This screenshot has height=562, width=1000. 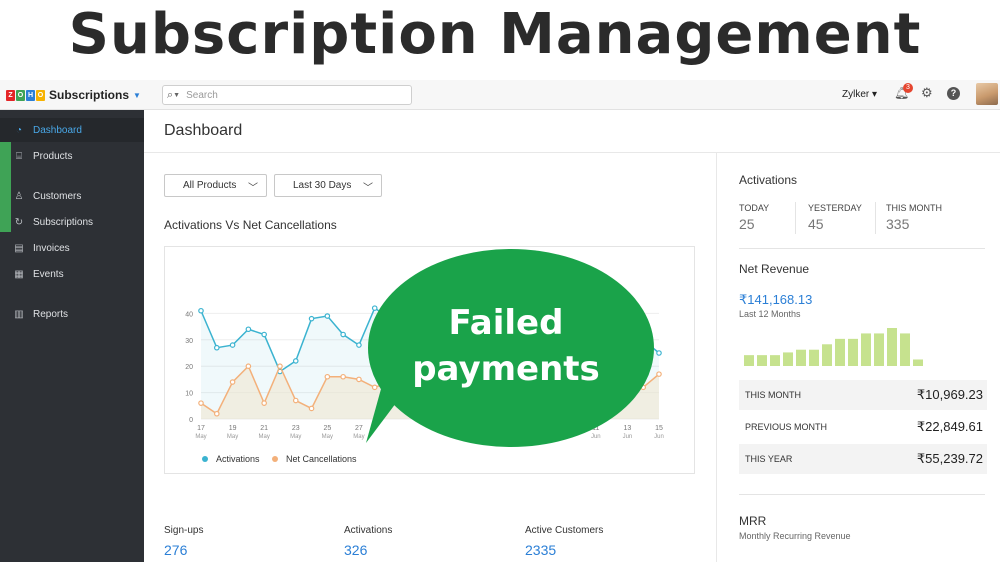 What do you see at coordinates (987, 94) in the screenshot?
I see `avatar` at bounding box center [987, 94].